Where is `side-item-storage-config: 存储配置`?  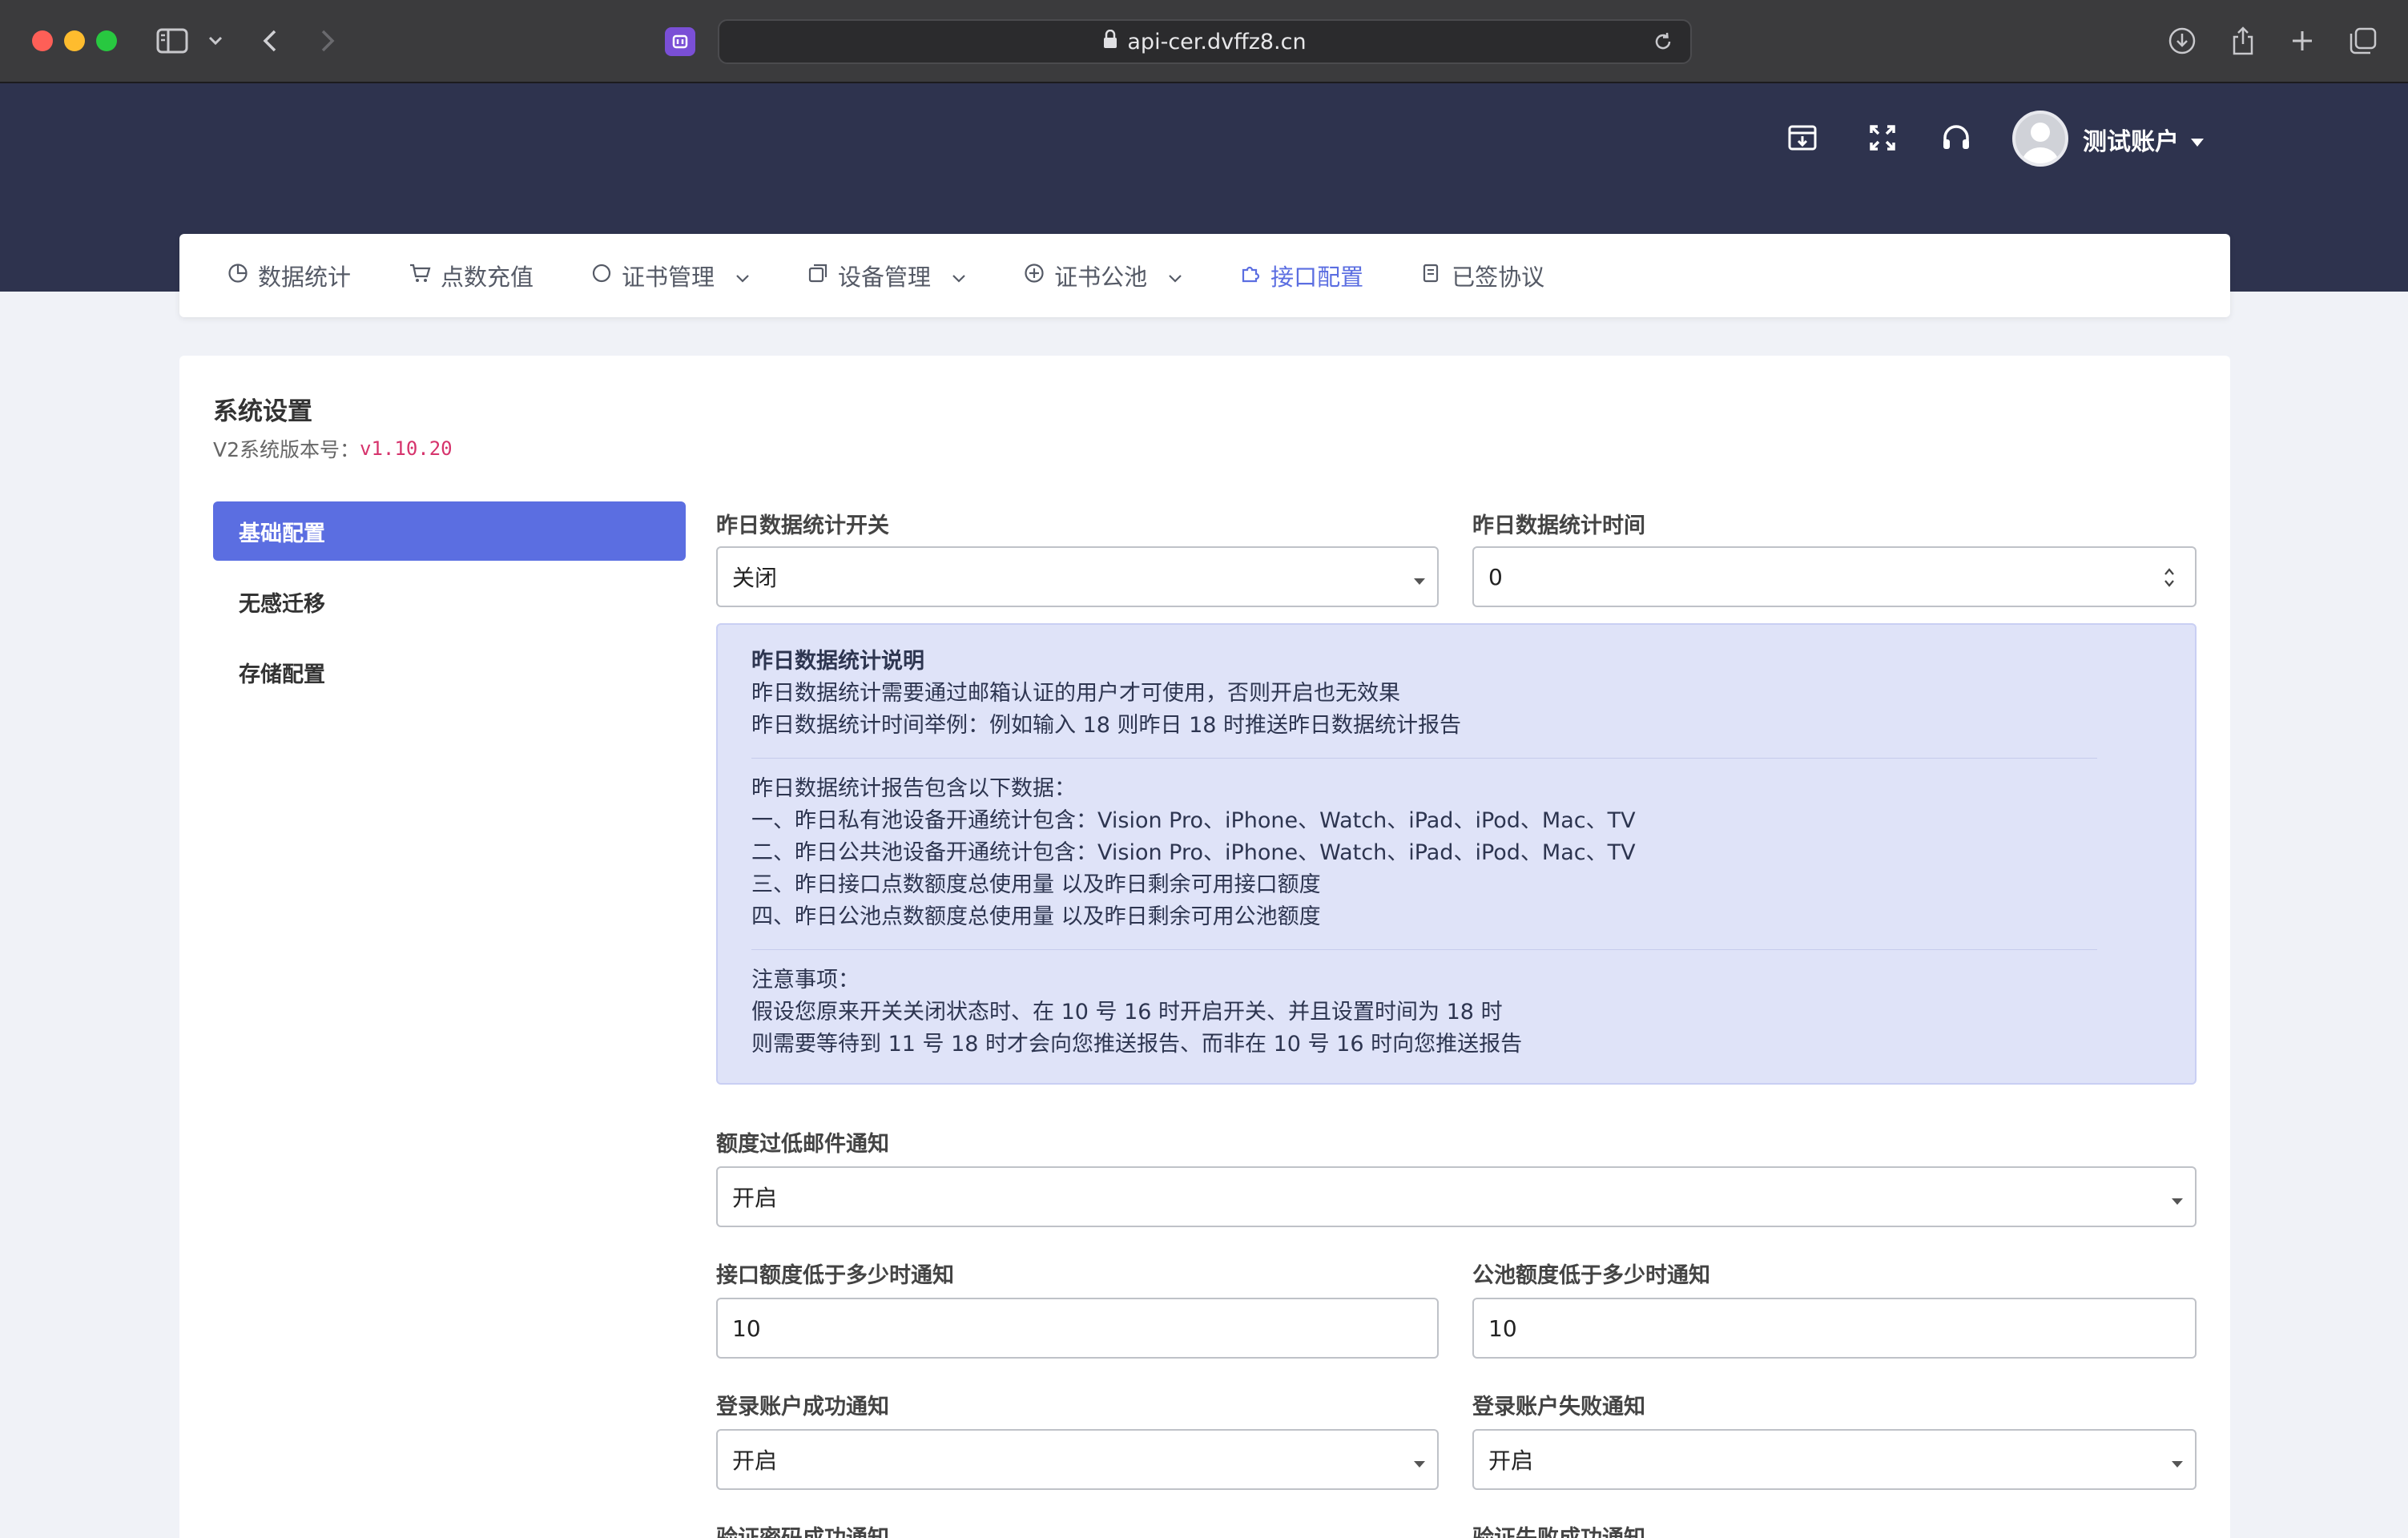
side-item-storage-config: 存储配置 is located at coordinates (449, 672).